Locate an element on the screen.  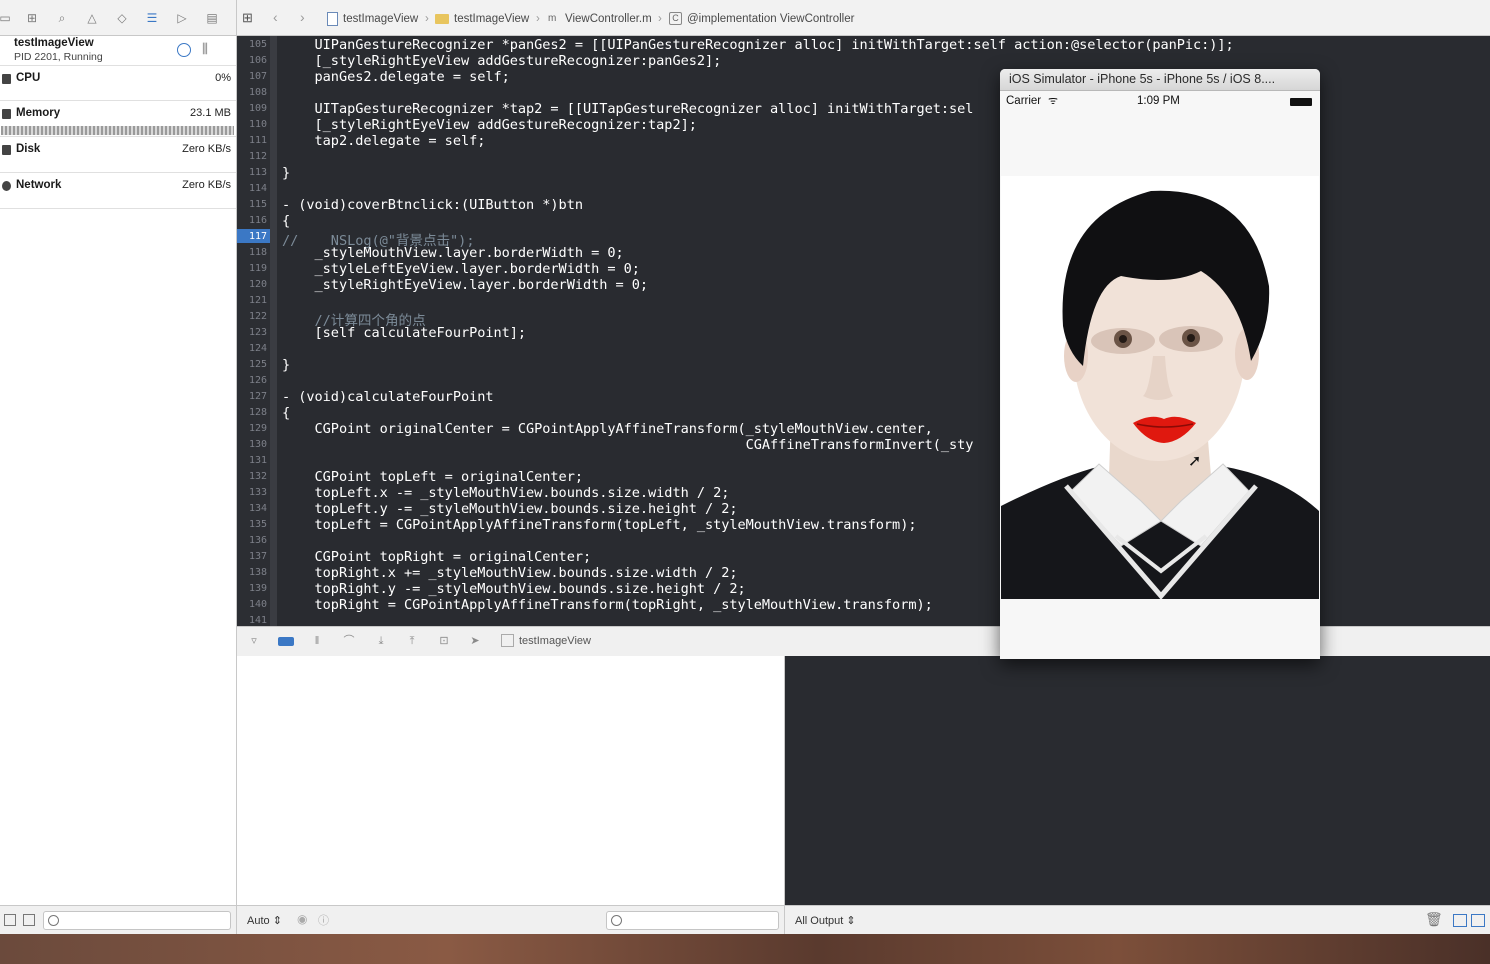
view-debugger-icon: ⊡ is located at coordinates (444, 641).